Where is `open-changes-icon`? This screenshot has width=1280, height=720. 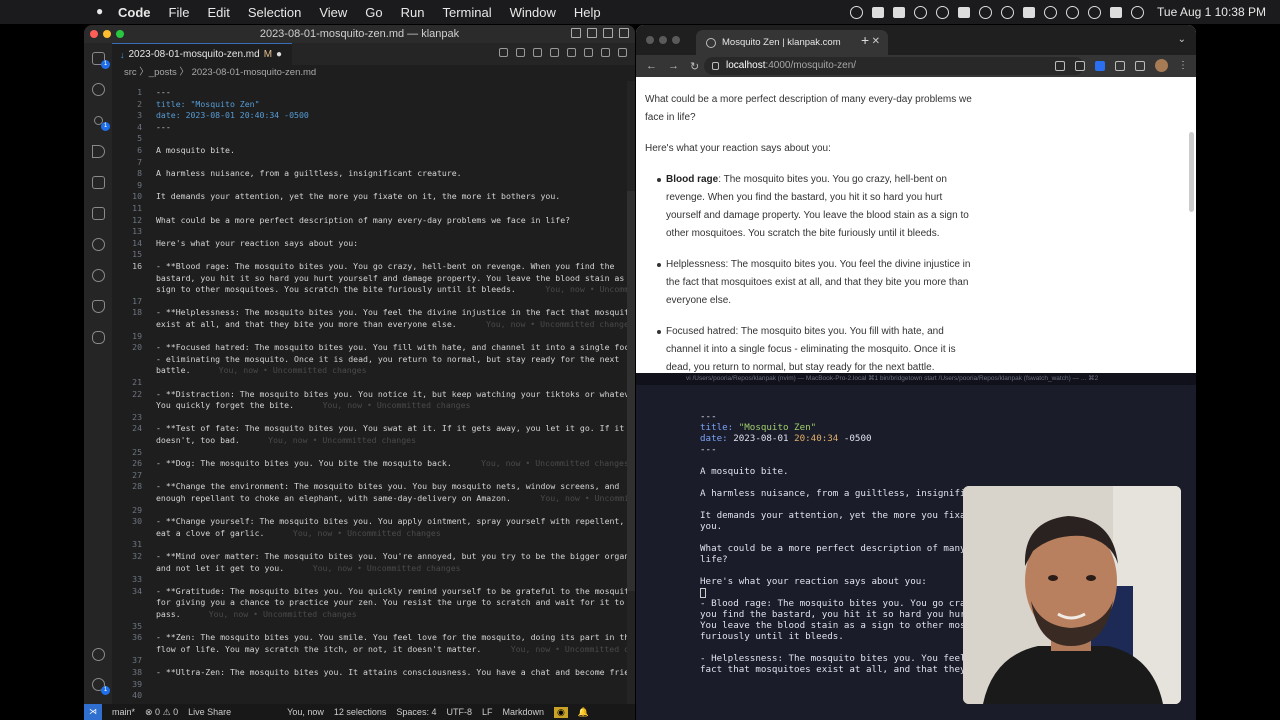
open-changes-icon is located at coordinates (588, 52).